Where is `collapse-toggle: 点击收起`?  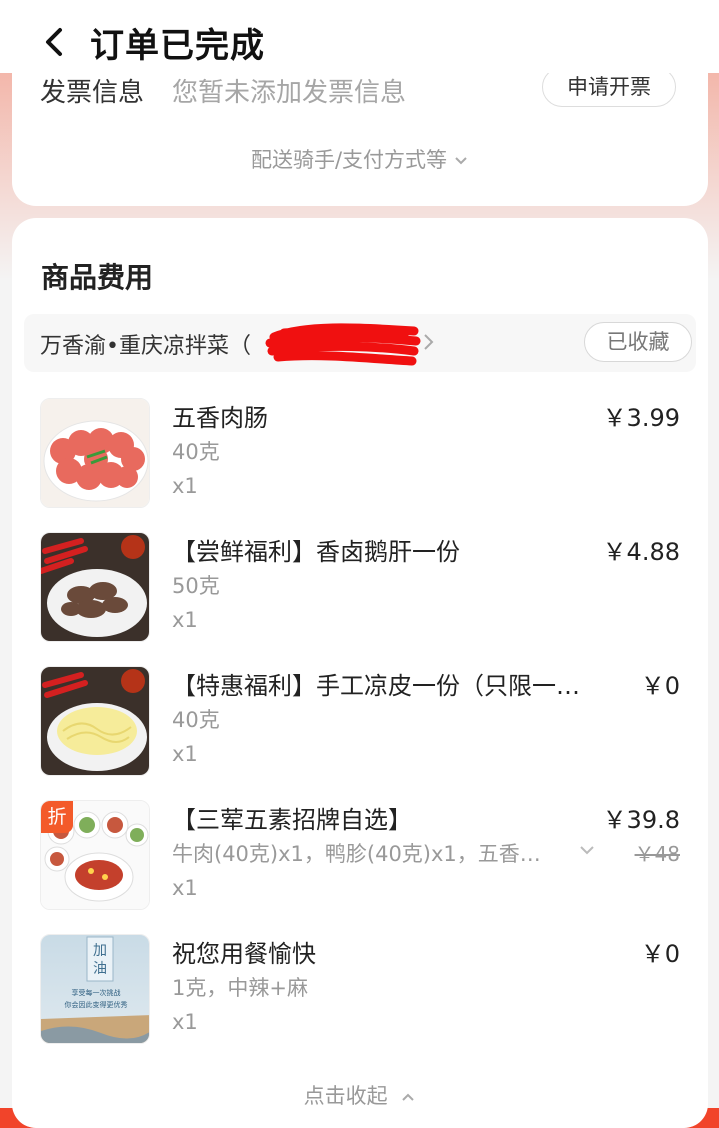 collapse-toggle: 点击收起 is located at coordinates (360, 1095).